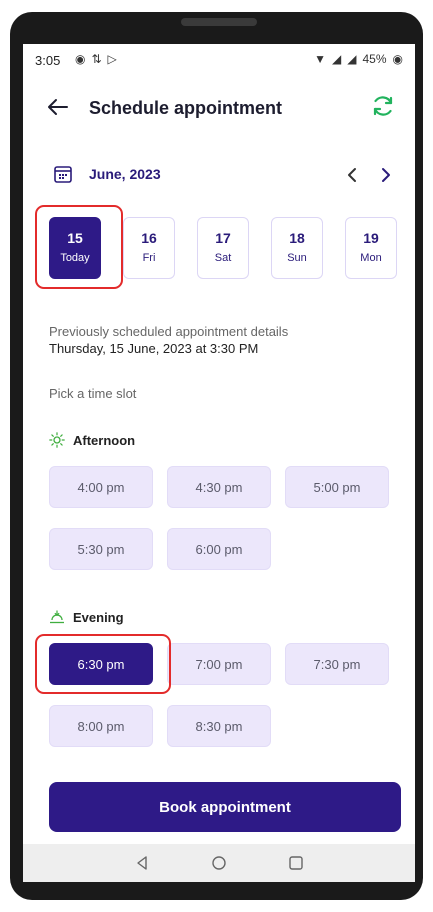 The height and width of the screenshot is (912, 433). Describe the element at coordinates (297, 248) in the screenshot. I see `day-card-18: 18 Sun` at that location.